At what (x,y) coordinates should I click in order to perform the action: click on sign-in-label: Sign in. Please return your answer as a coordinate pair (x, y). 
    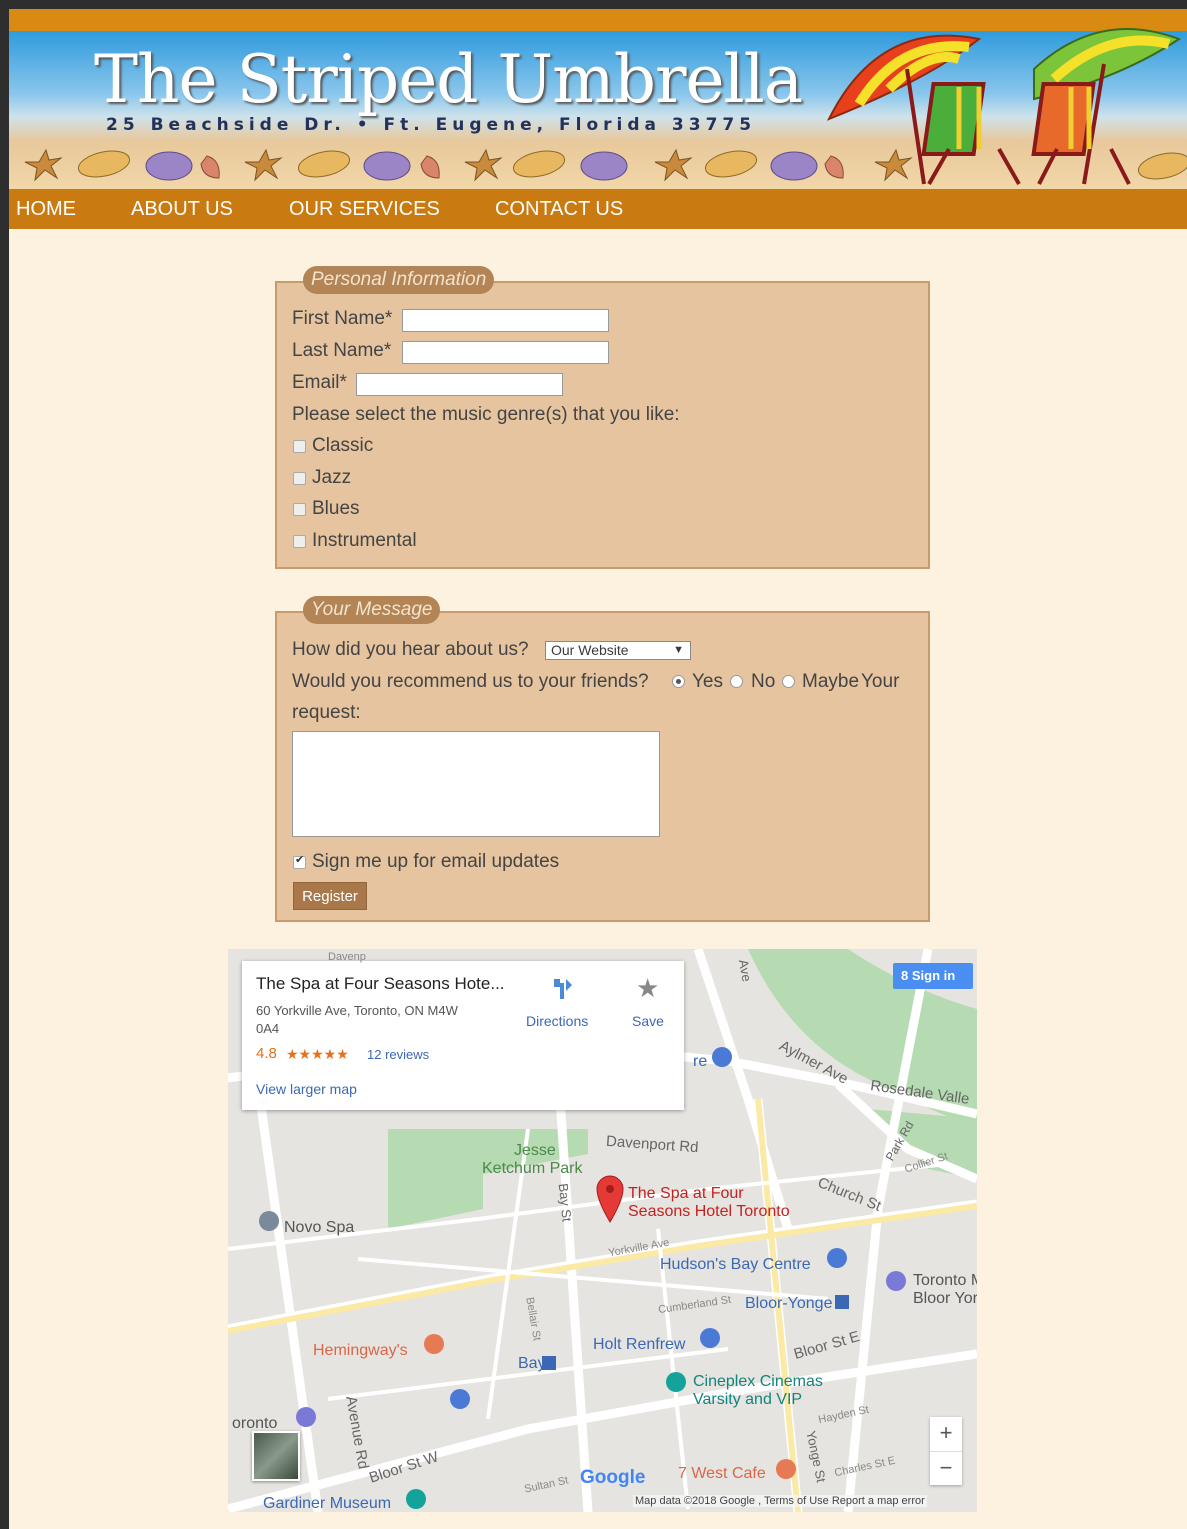
    Looking at the image, I should click on (933, 975).